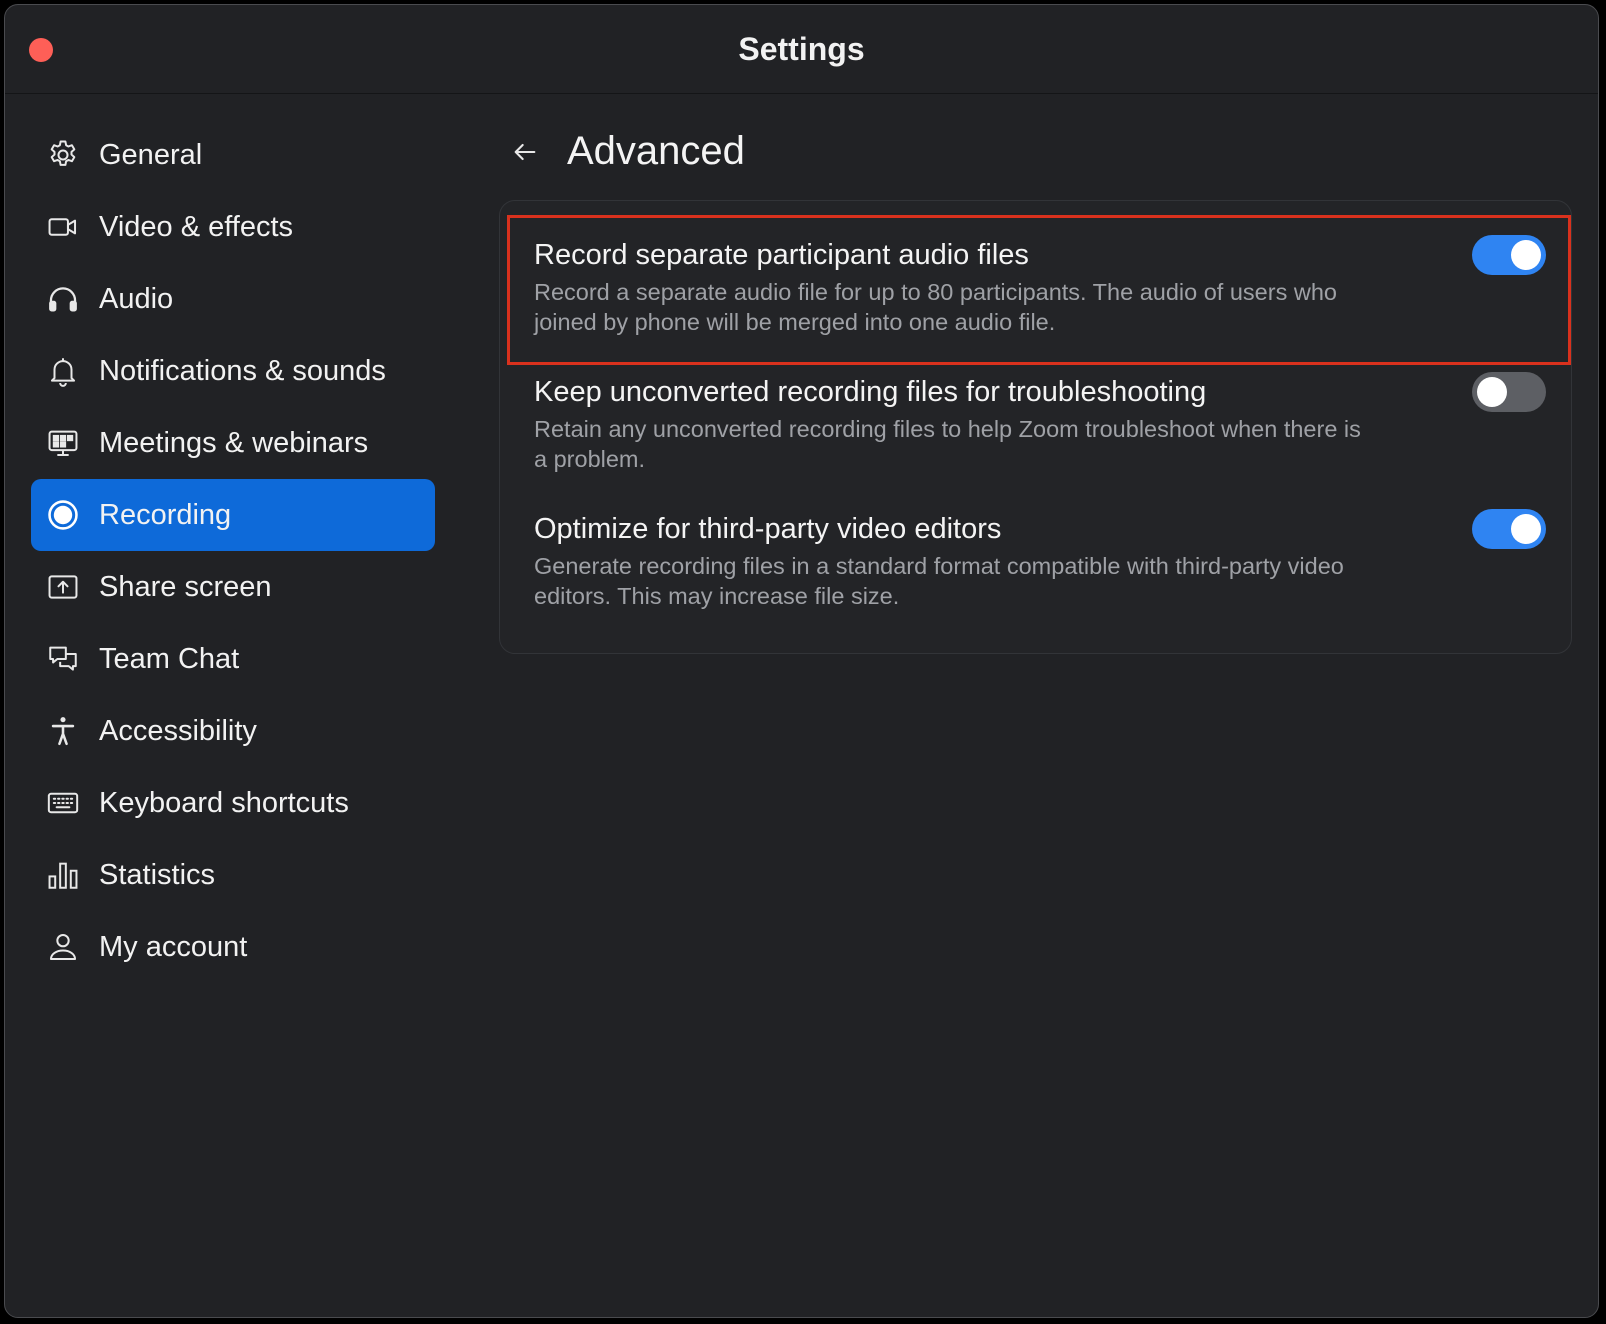 The height and width of the screenshot is (1324, 1606). What do you see at coordinates (63, 299) in the screenshot?
I see `headphones-icon` at bounding box center [63, 299].